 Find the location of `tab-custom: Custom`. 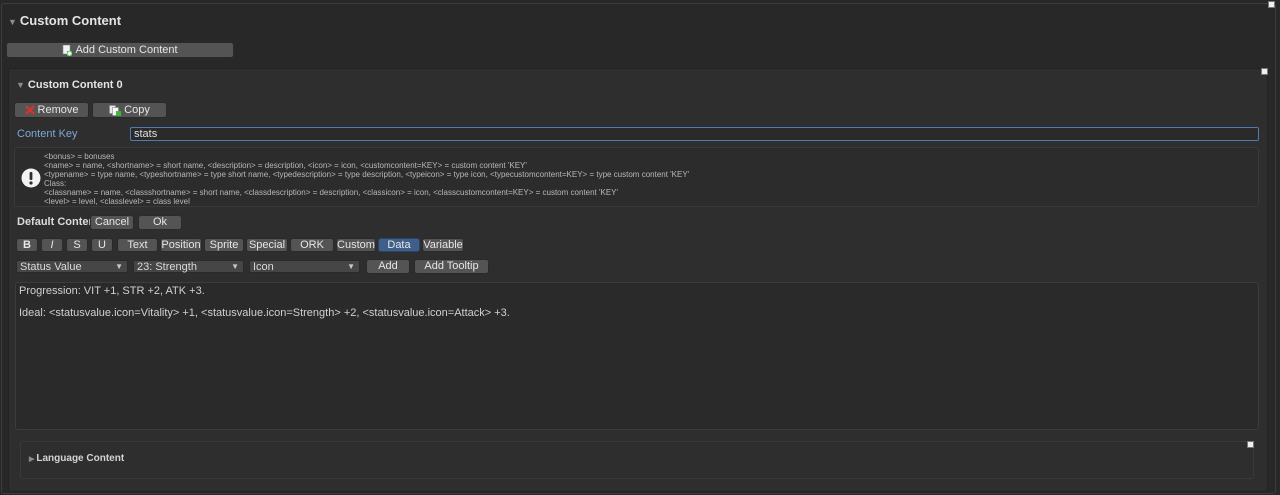

tab-custom: Custom is located at coordinates (356, 245).